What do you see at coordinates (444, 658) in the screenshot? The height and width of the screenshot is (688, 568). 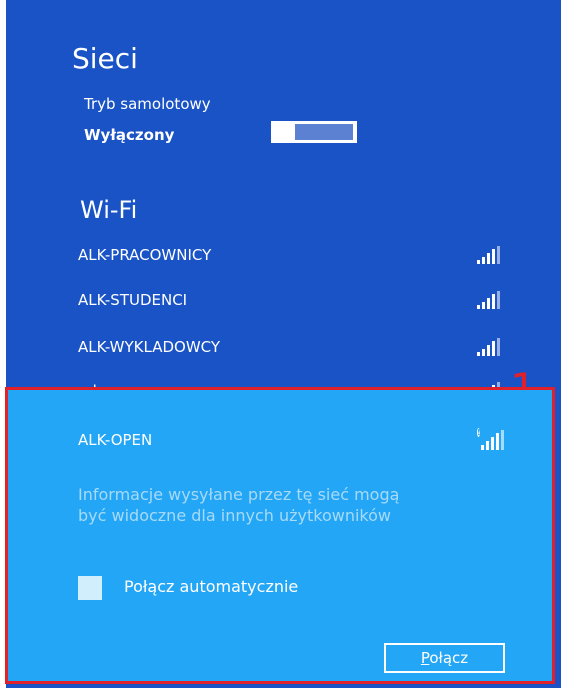 I see `connect-button: Połącz` at bounding box center [444, 658].